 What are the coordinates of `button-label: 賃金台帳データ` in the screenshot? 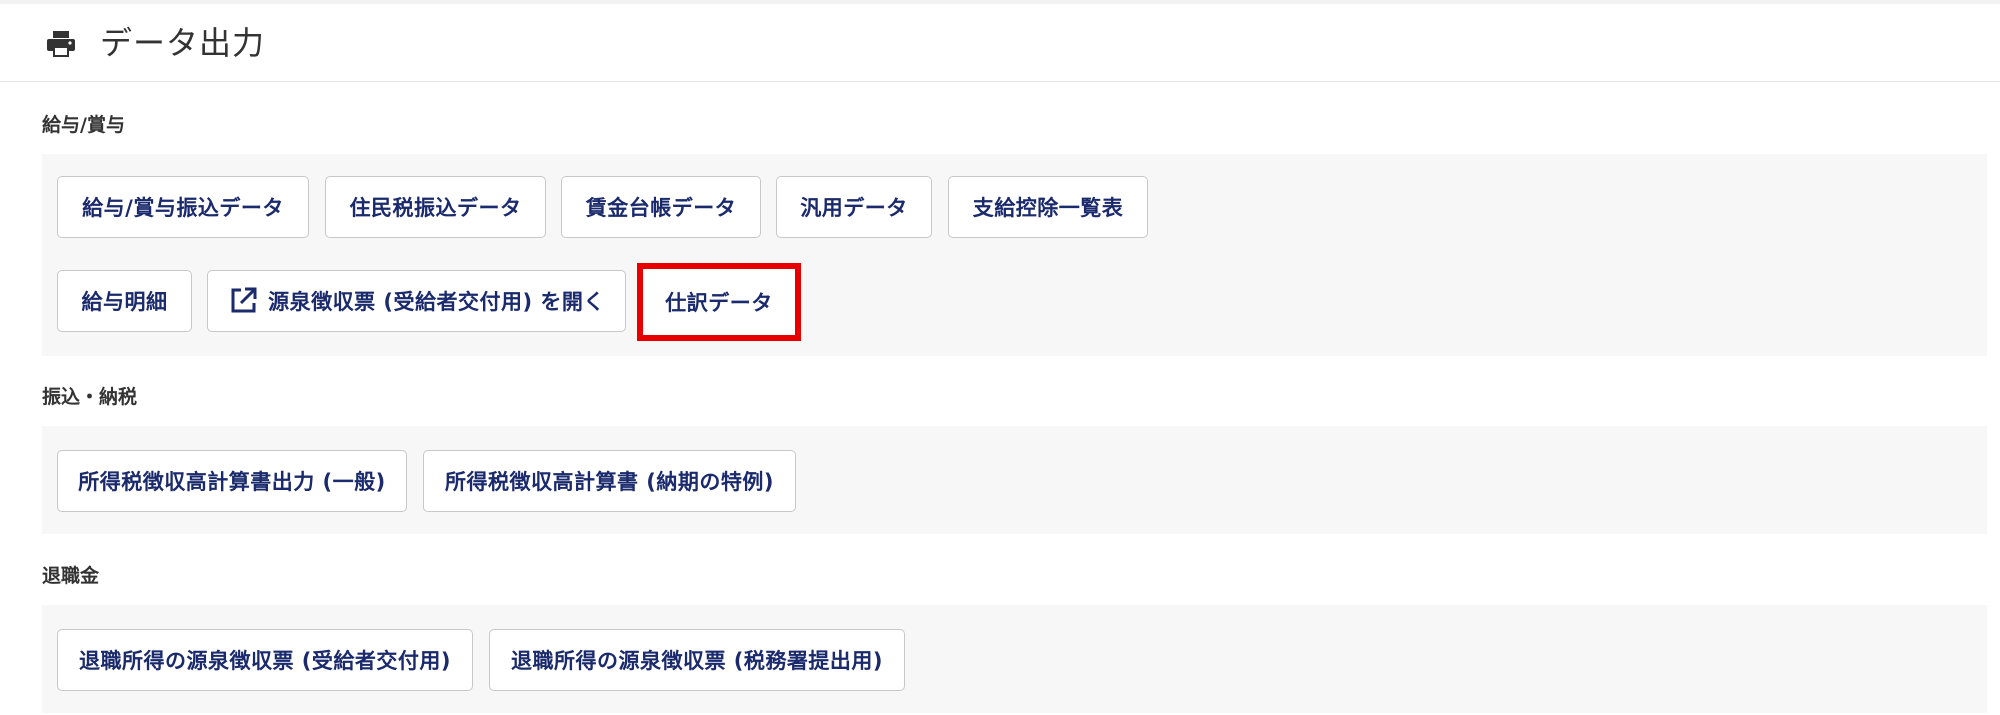 It's located at (661, 208).